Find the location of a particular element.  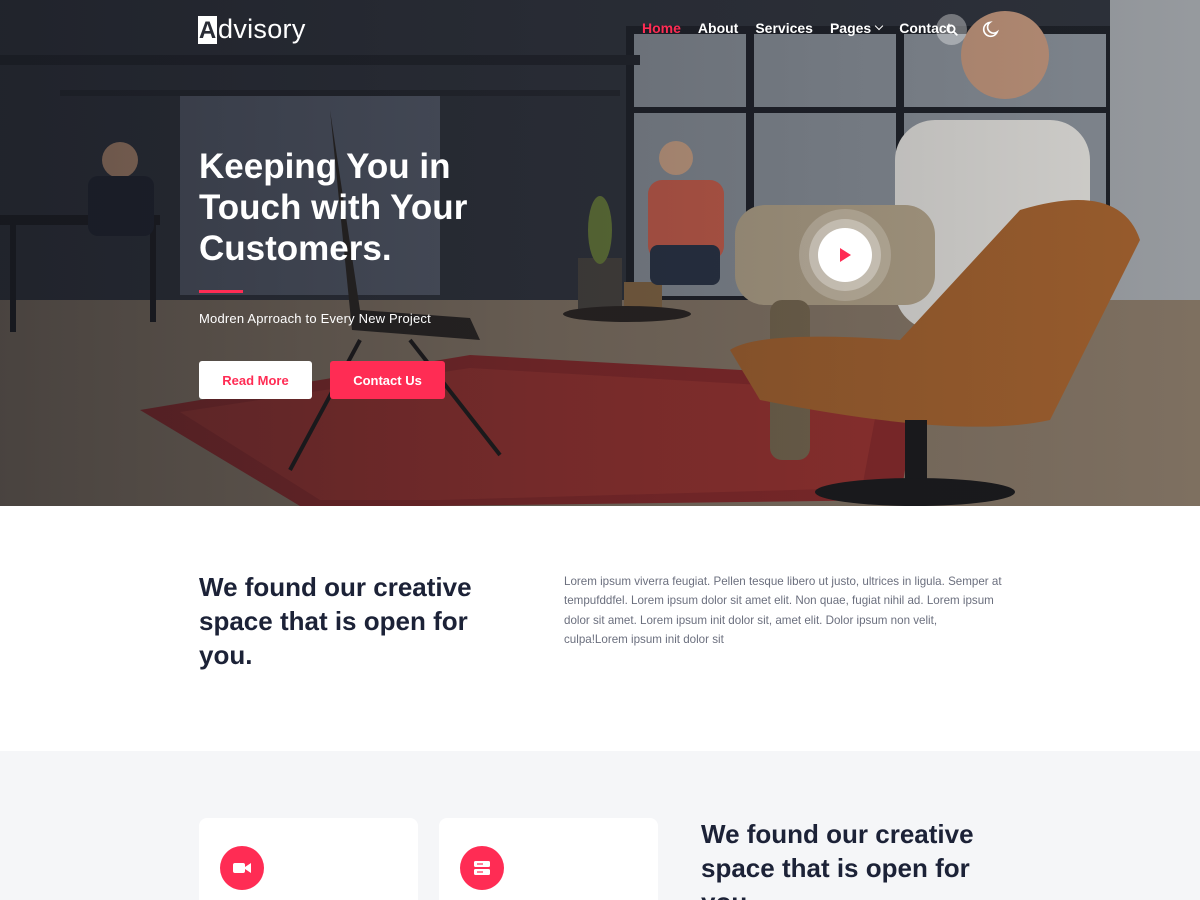

play-video-button is located at coordinates (845, 255).